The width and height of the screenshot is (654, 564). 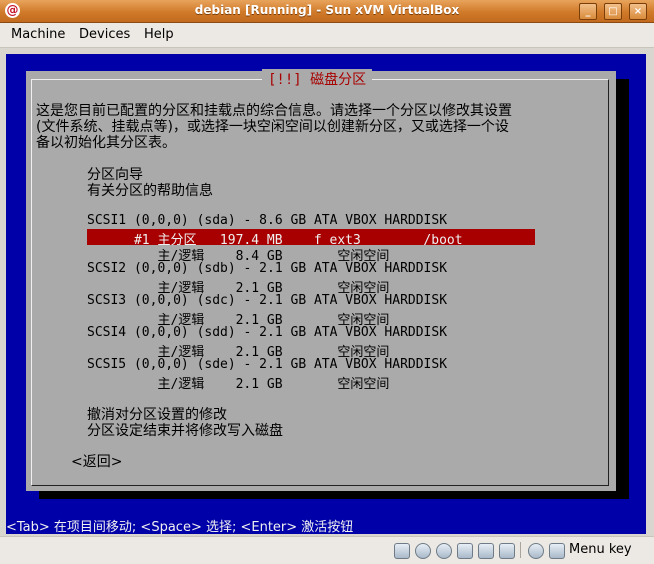 What do you see at coordinates (613, 11) in the screenshot?
I see `maximize-button: □` at bounding box center [613, 11].